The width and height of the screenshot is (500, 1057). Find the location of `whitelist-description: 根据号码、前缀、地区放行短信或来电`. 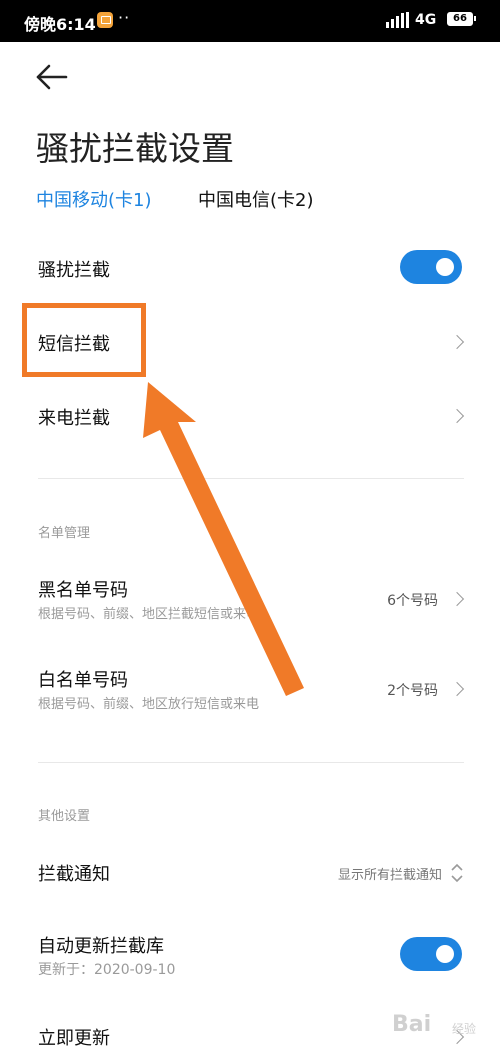

whitelist-description: 根据号码、前缀、地区放行短信或来电 is located at coordinates (149, 704).